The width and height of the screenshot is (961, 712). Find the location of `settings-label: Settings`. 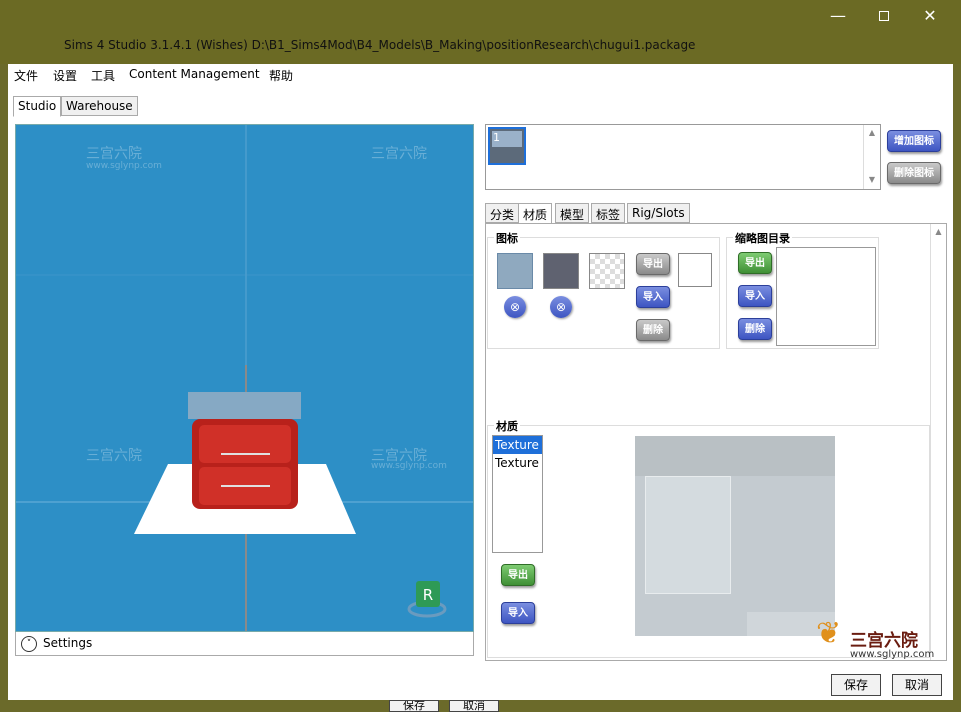

settings-label: Settings is located at coordinates (68, 643).